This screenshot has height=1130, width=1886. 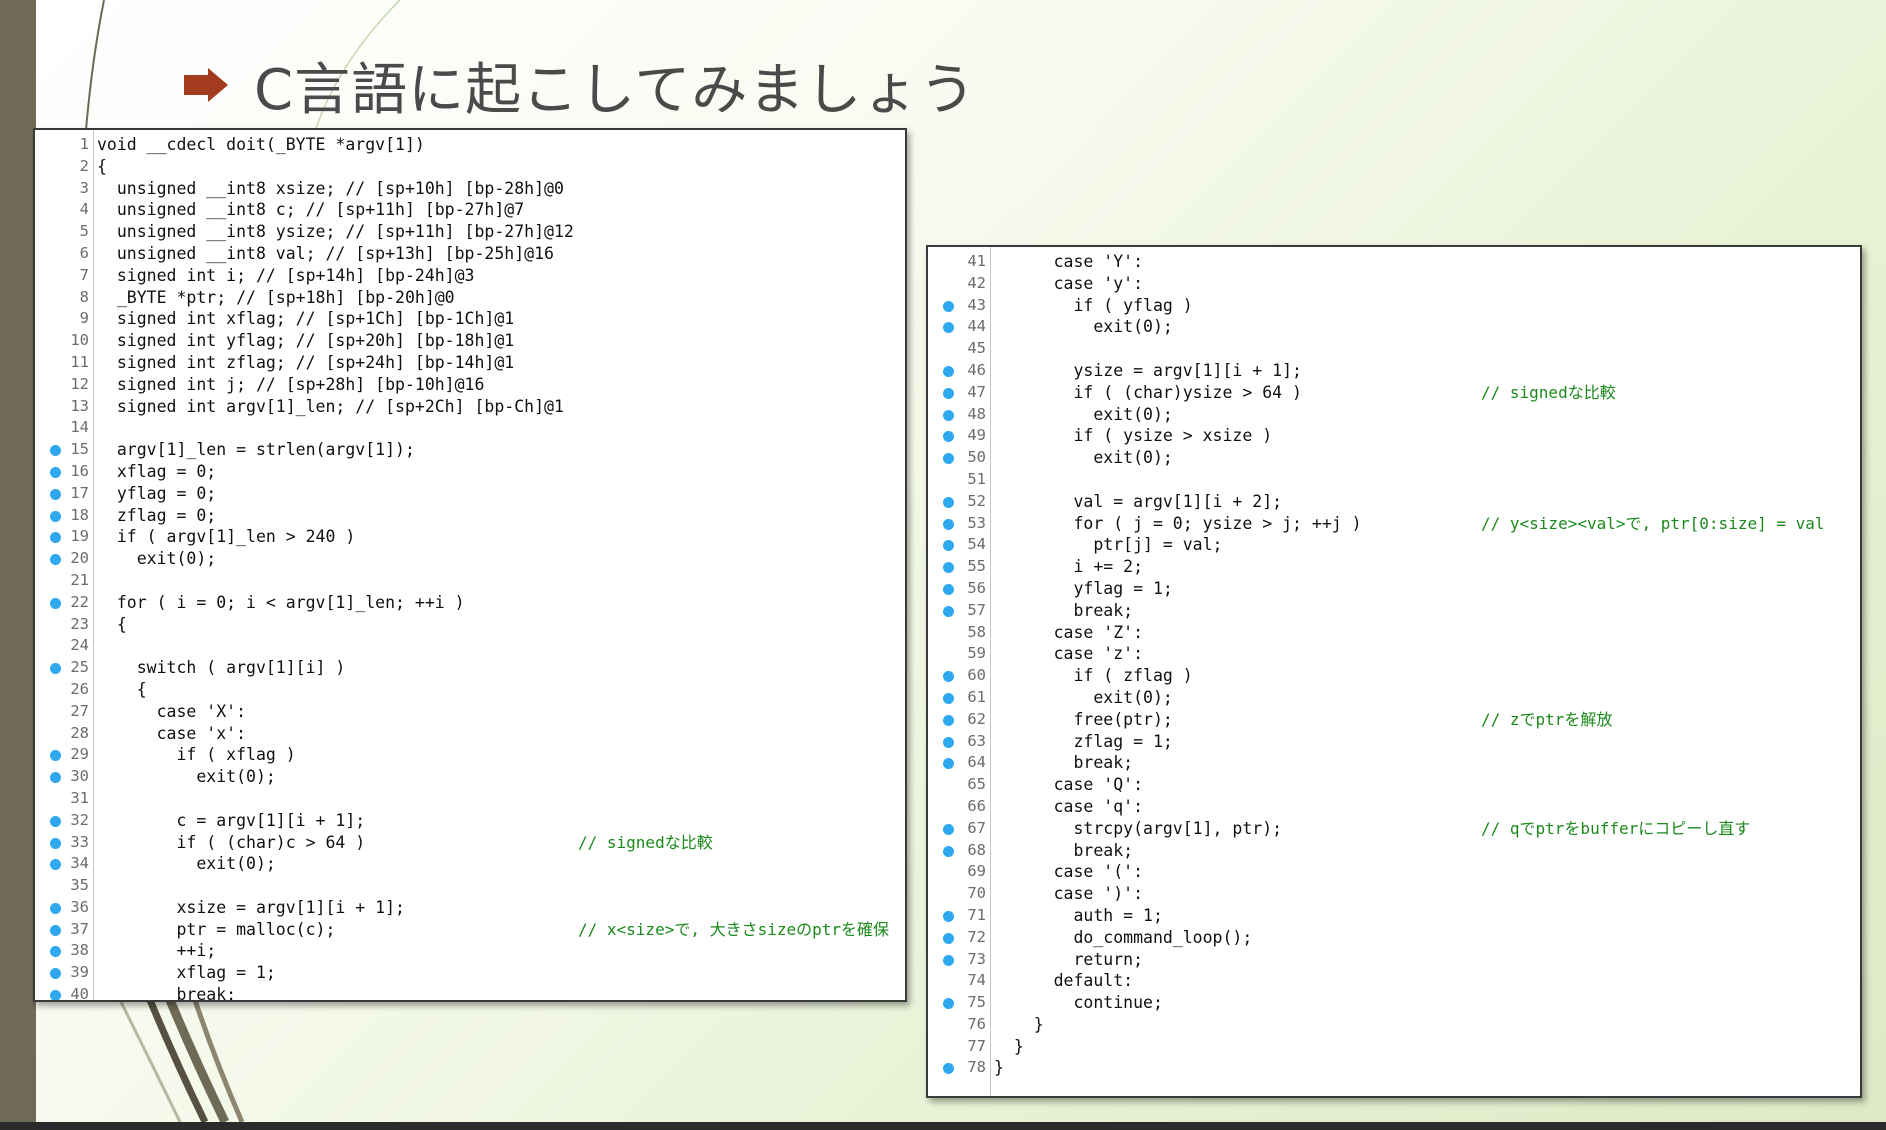 I want to click on code-line: 32 c = argv[1][i + 1];, so click(x=470, y=820).